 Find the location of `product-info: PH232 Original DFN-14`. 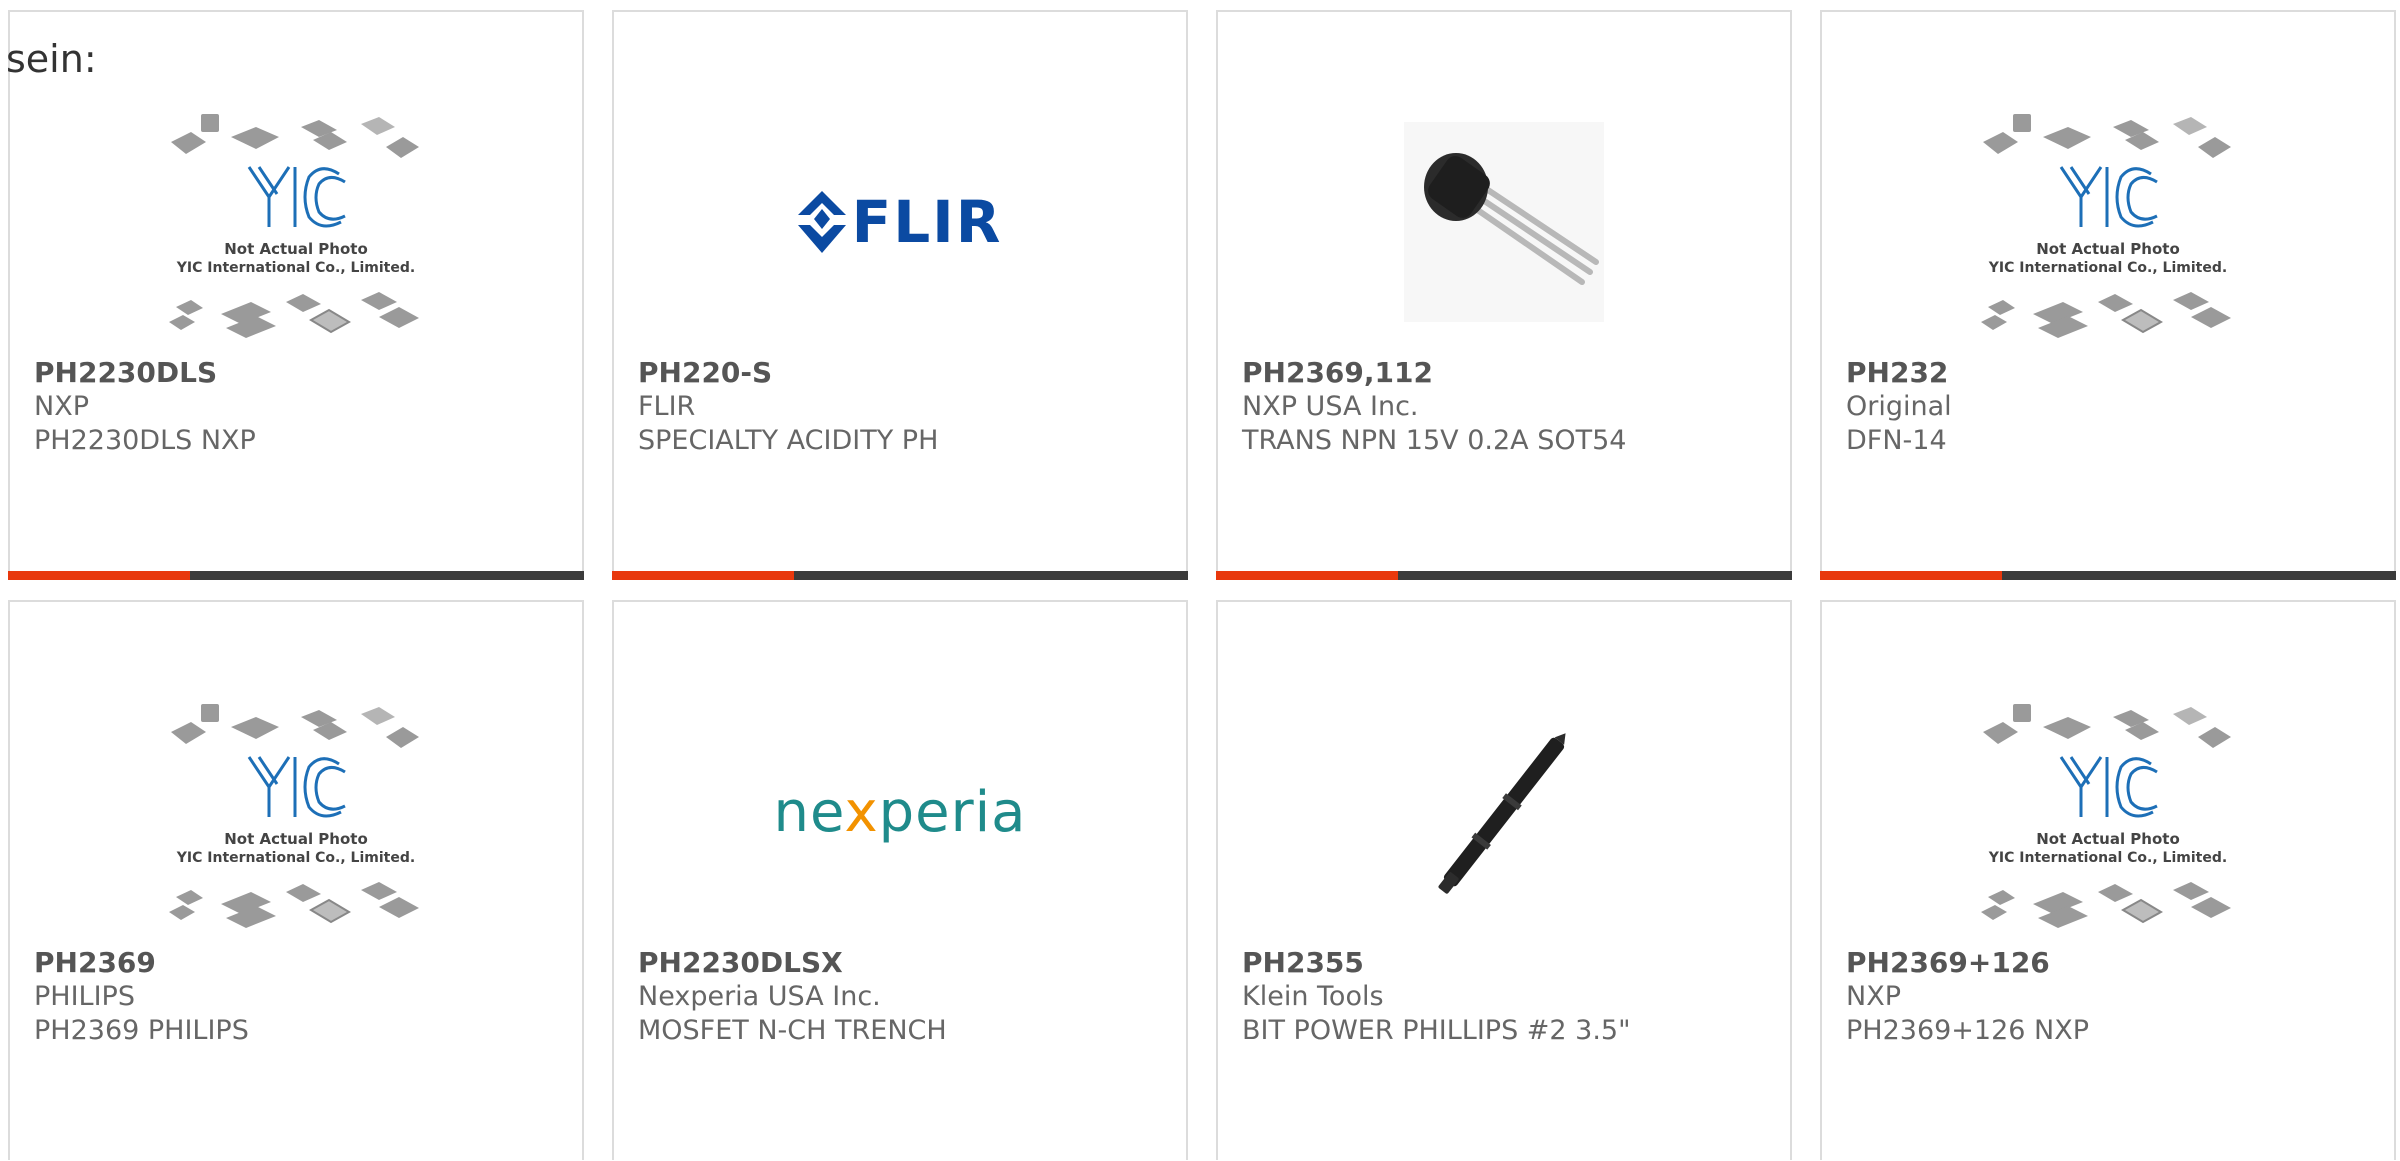

product-info: PH232 Original DFN-14 is located at coordinates (2110, 407).